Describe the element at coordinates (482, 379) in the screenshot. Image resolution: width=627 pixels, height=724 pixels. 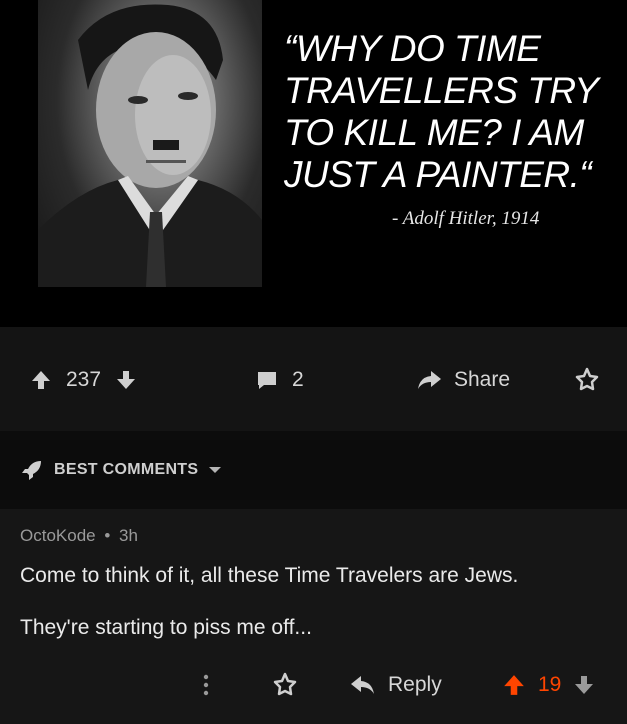
I see `share-label: Share` at that location.